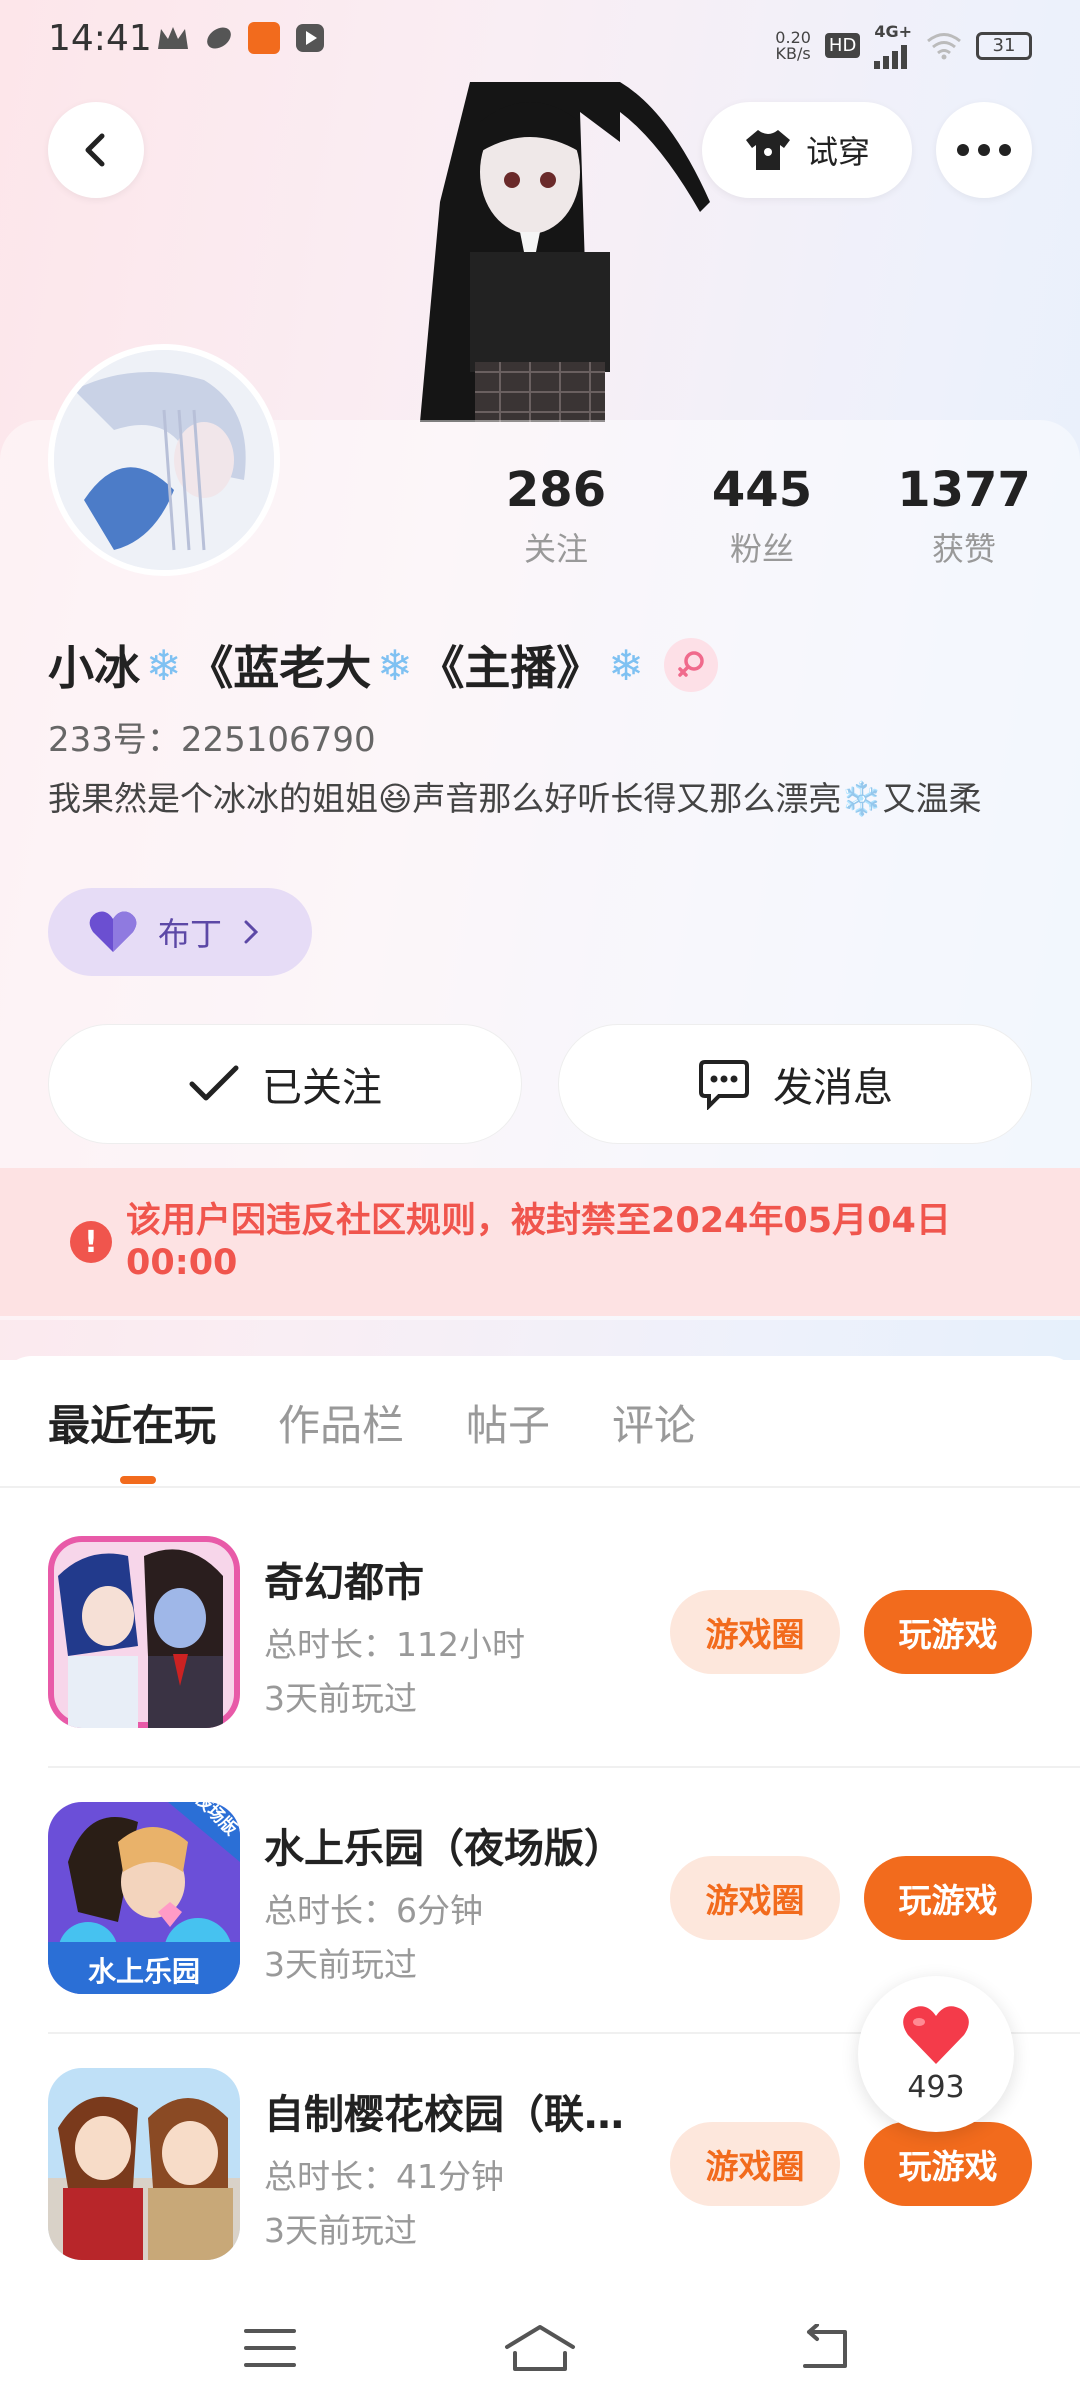 Image resolution: width=1080 pixels, height=2408 pixels. I want to click on ban-notice: ! 该用户因违反社区规则，被封禁至2024年05月04日 00:00, so click(540, 1242).